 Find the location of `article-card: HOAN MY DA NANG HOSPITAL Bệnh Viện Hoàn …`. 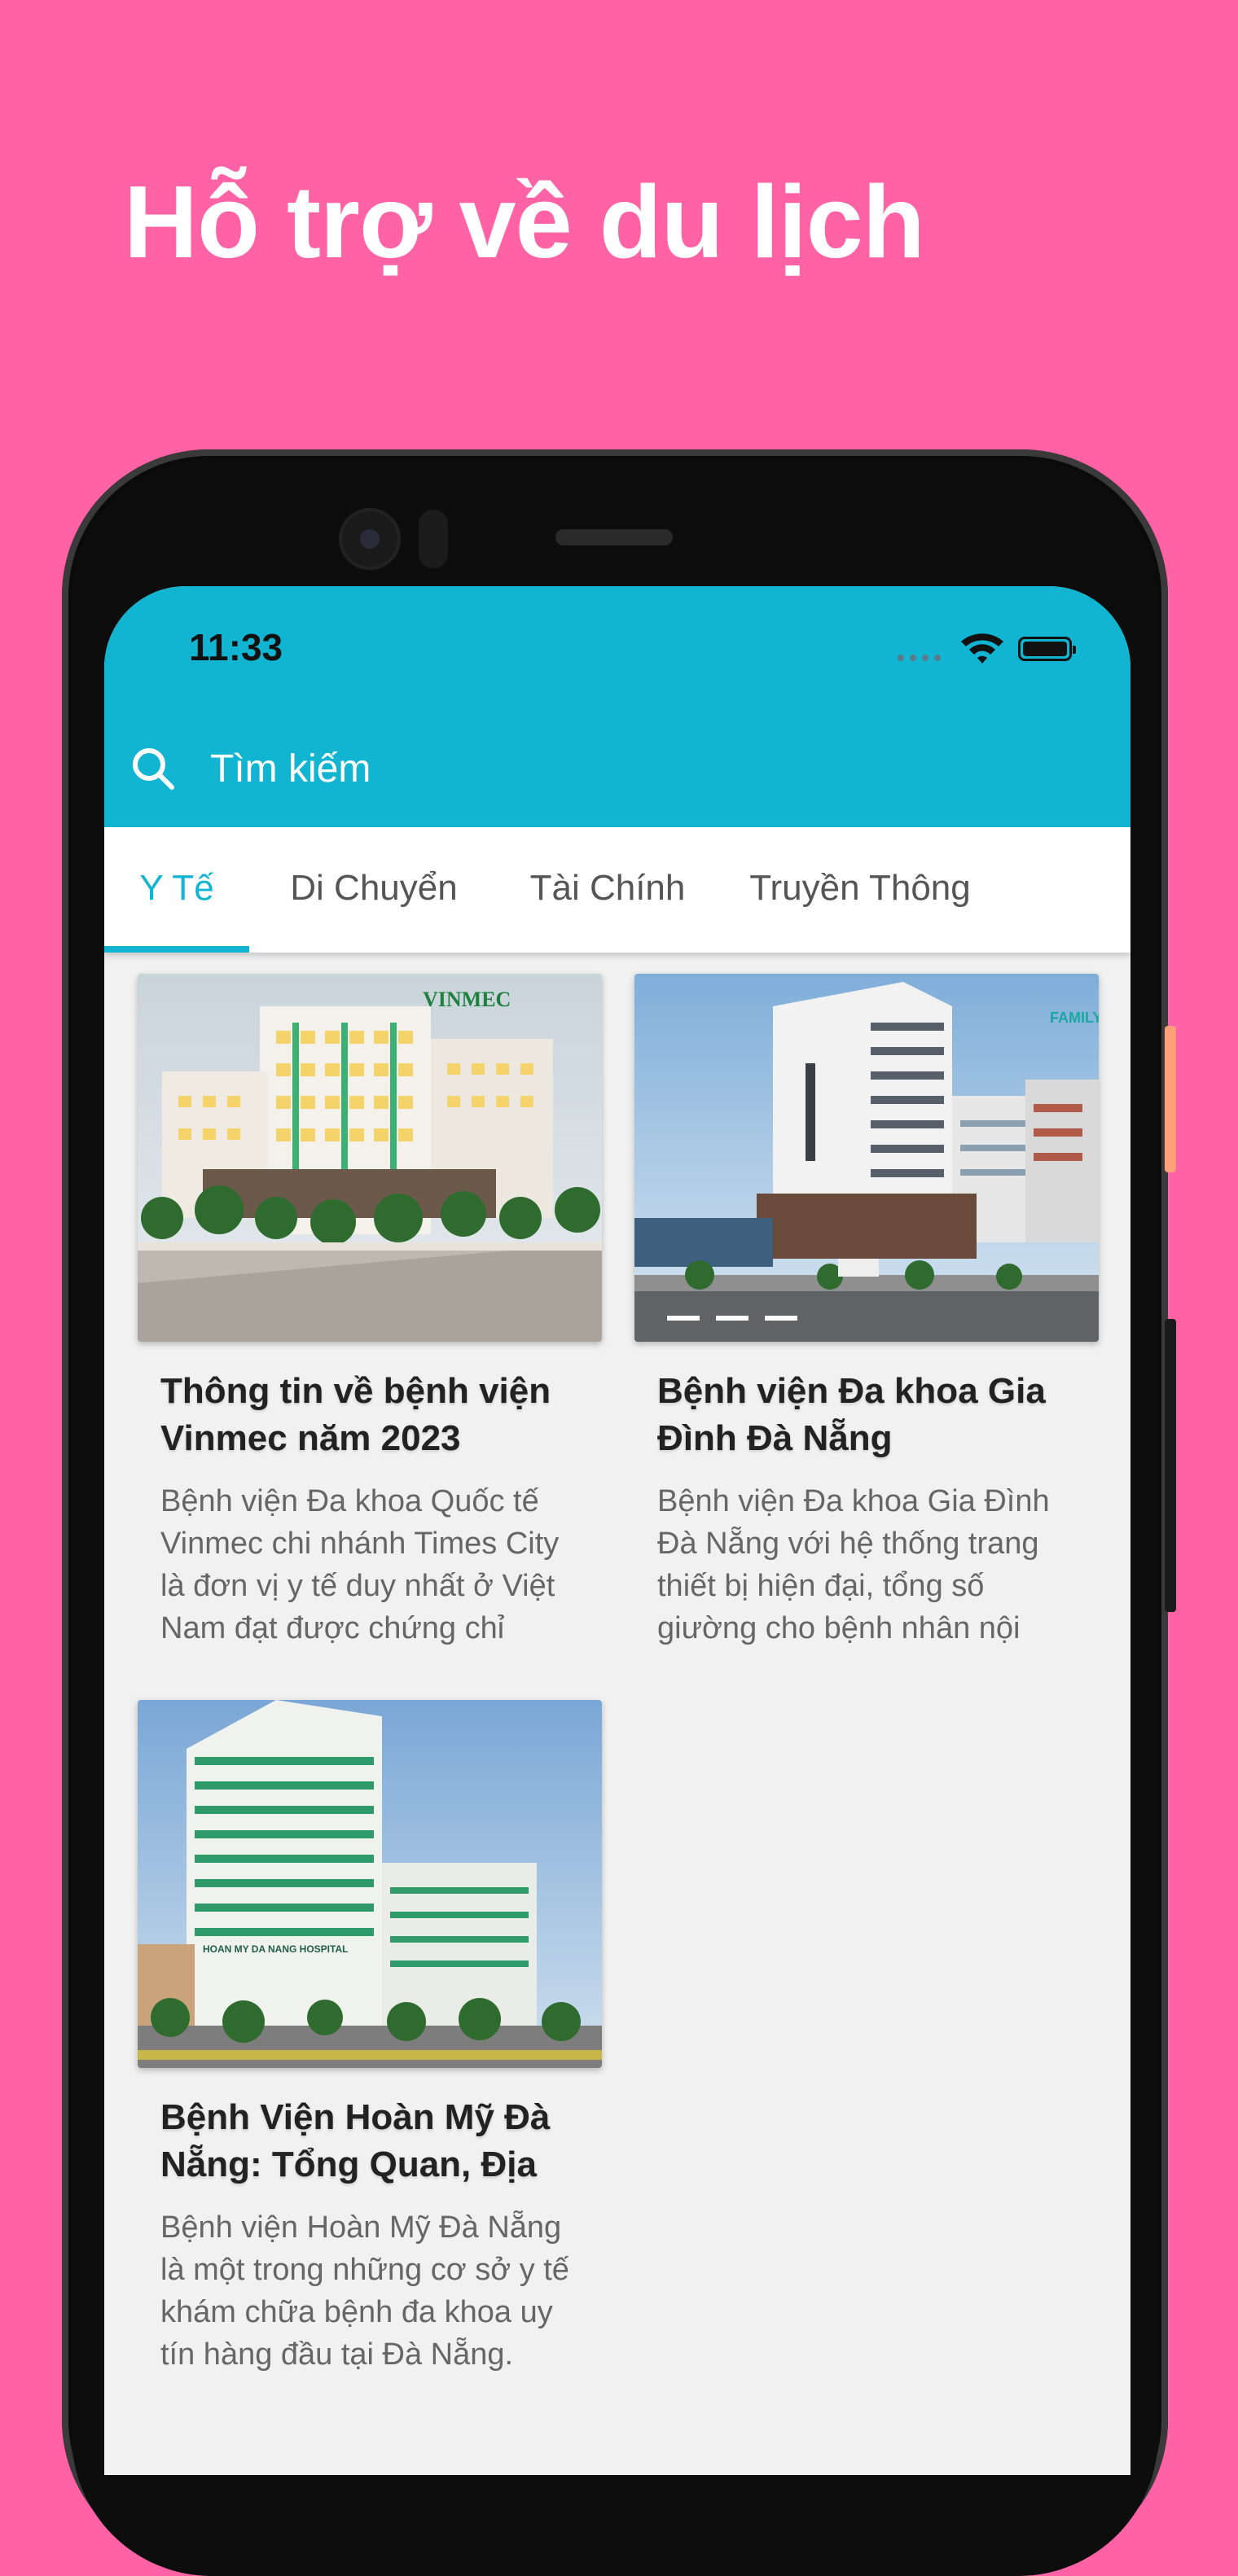

article-card: HOAN MY DA NANG HOSPITAL Bệnh Viện Hoàn … is located at coordinates (370, 2038).